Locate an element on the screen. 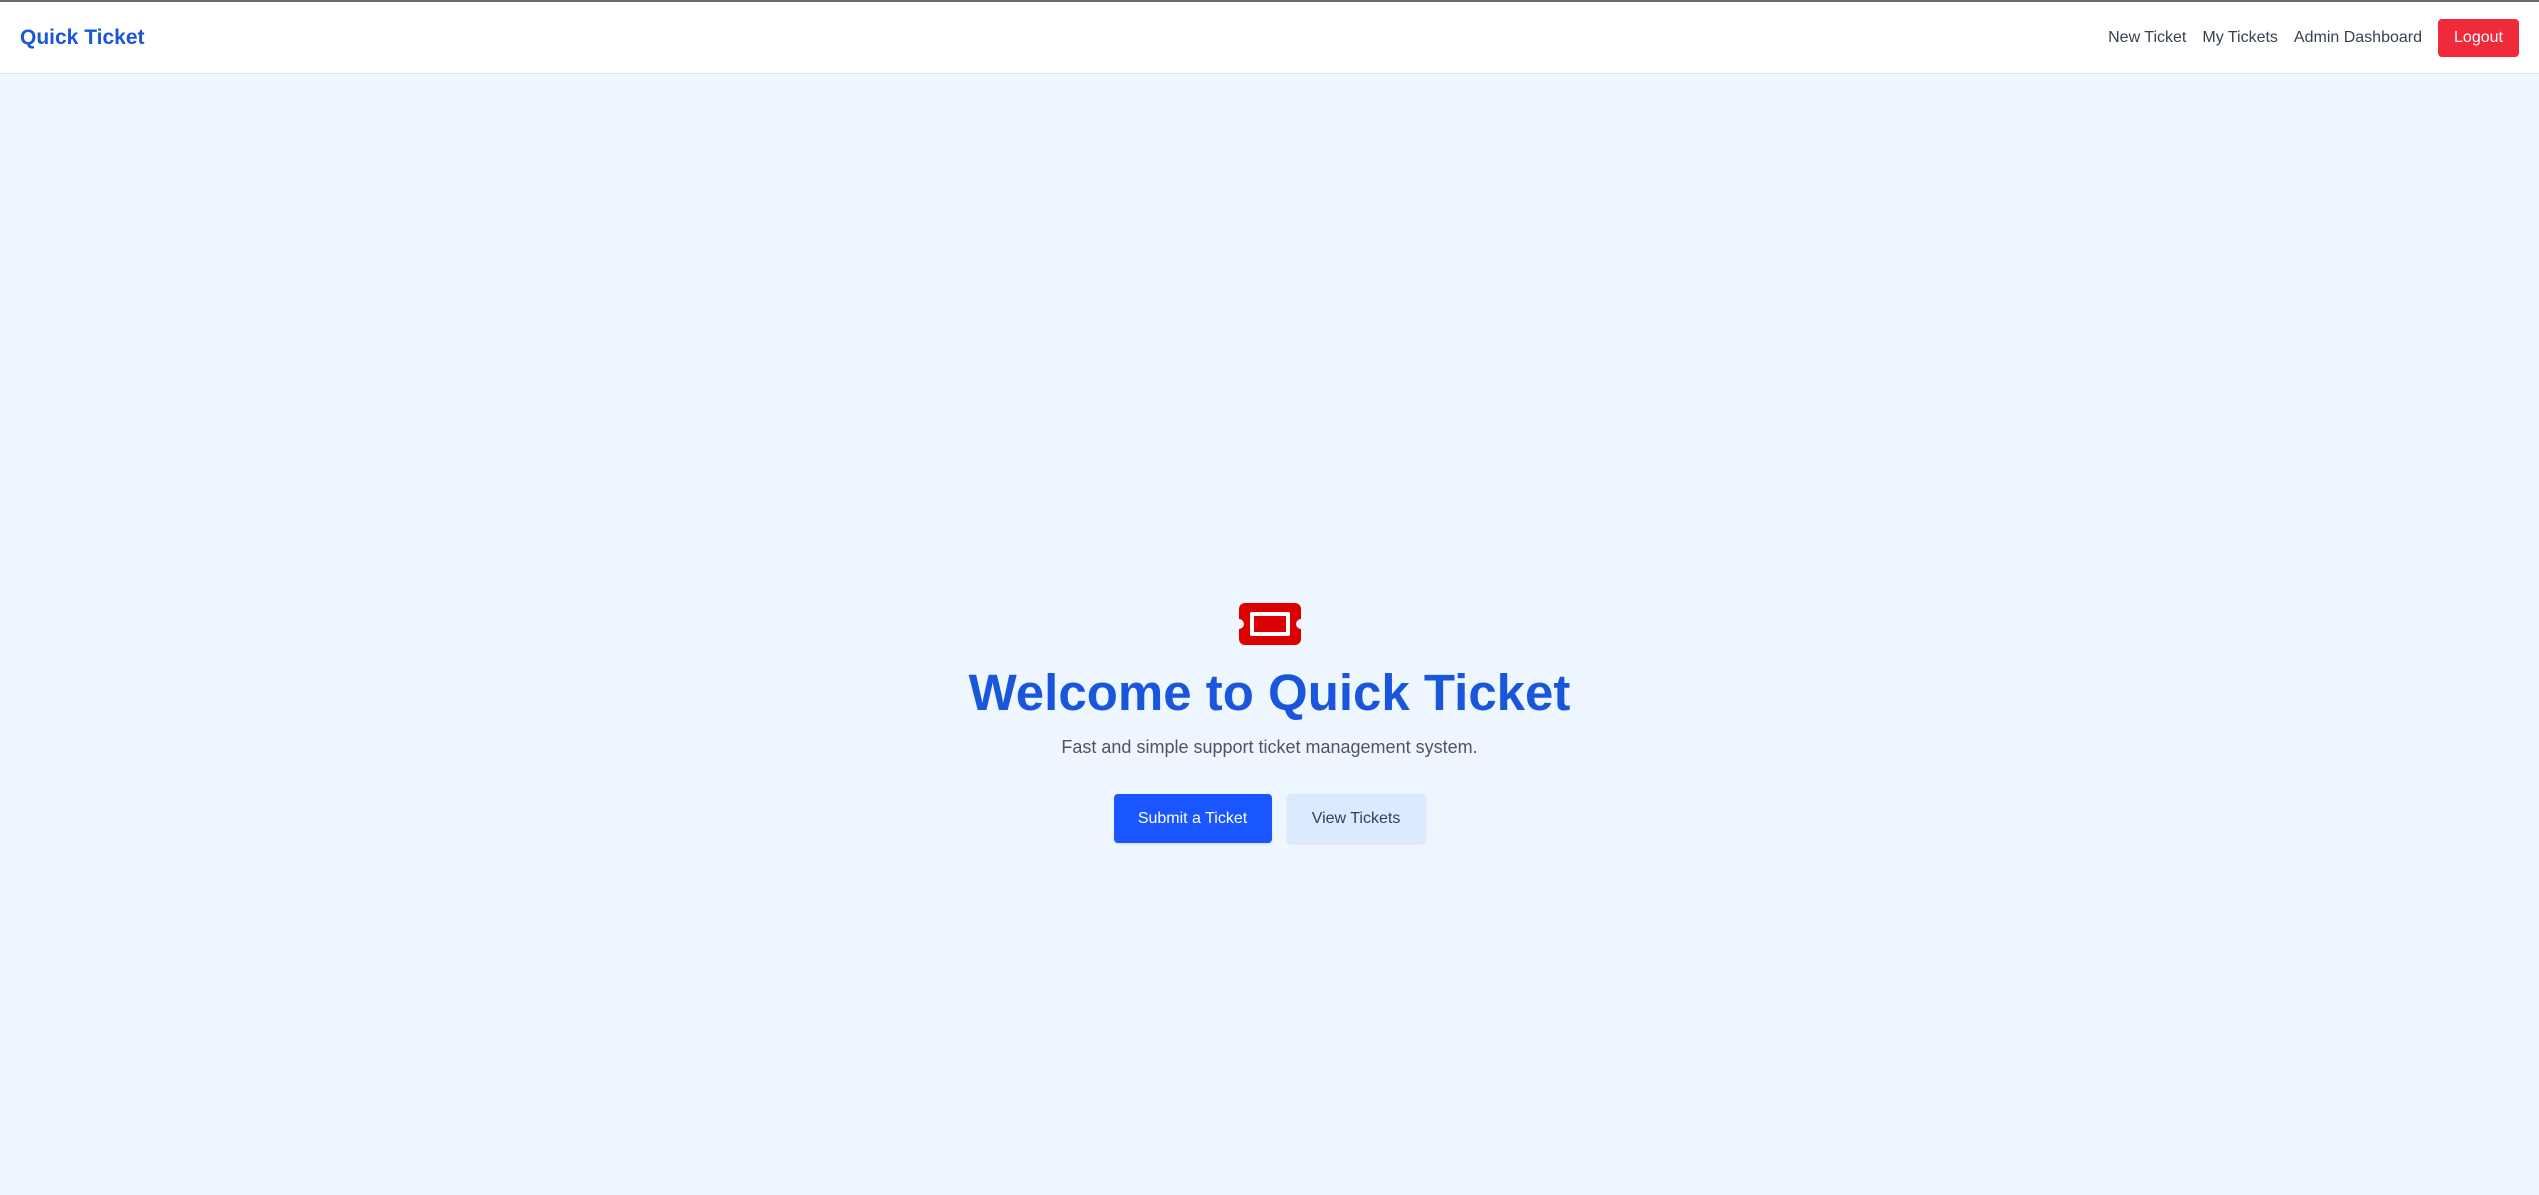  nav-link-new-ticket: New Ticket is located at coordinates (2147, 38).